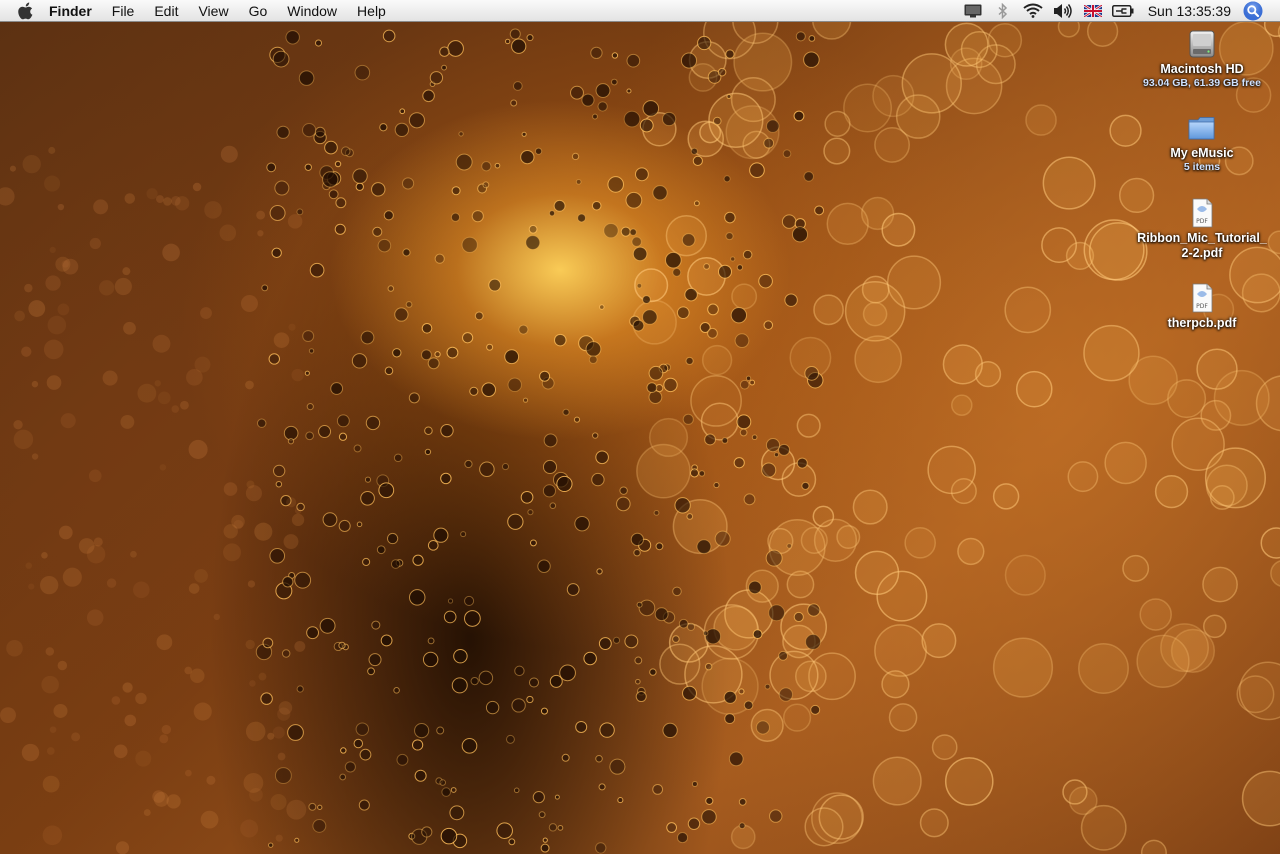 Image resolution: width=1280 pixels, height=854 pixels. What do you see at coordinates (1202, 44) in the screenshot?
I see `hard-drive-icon` at bounding box center [1202, 44].